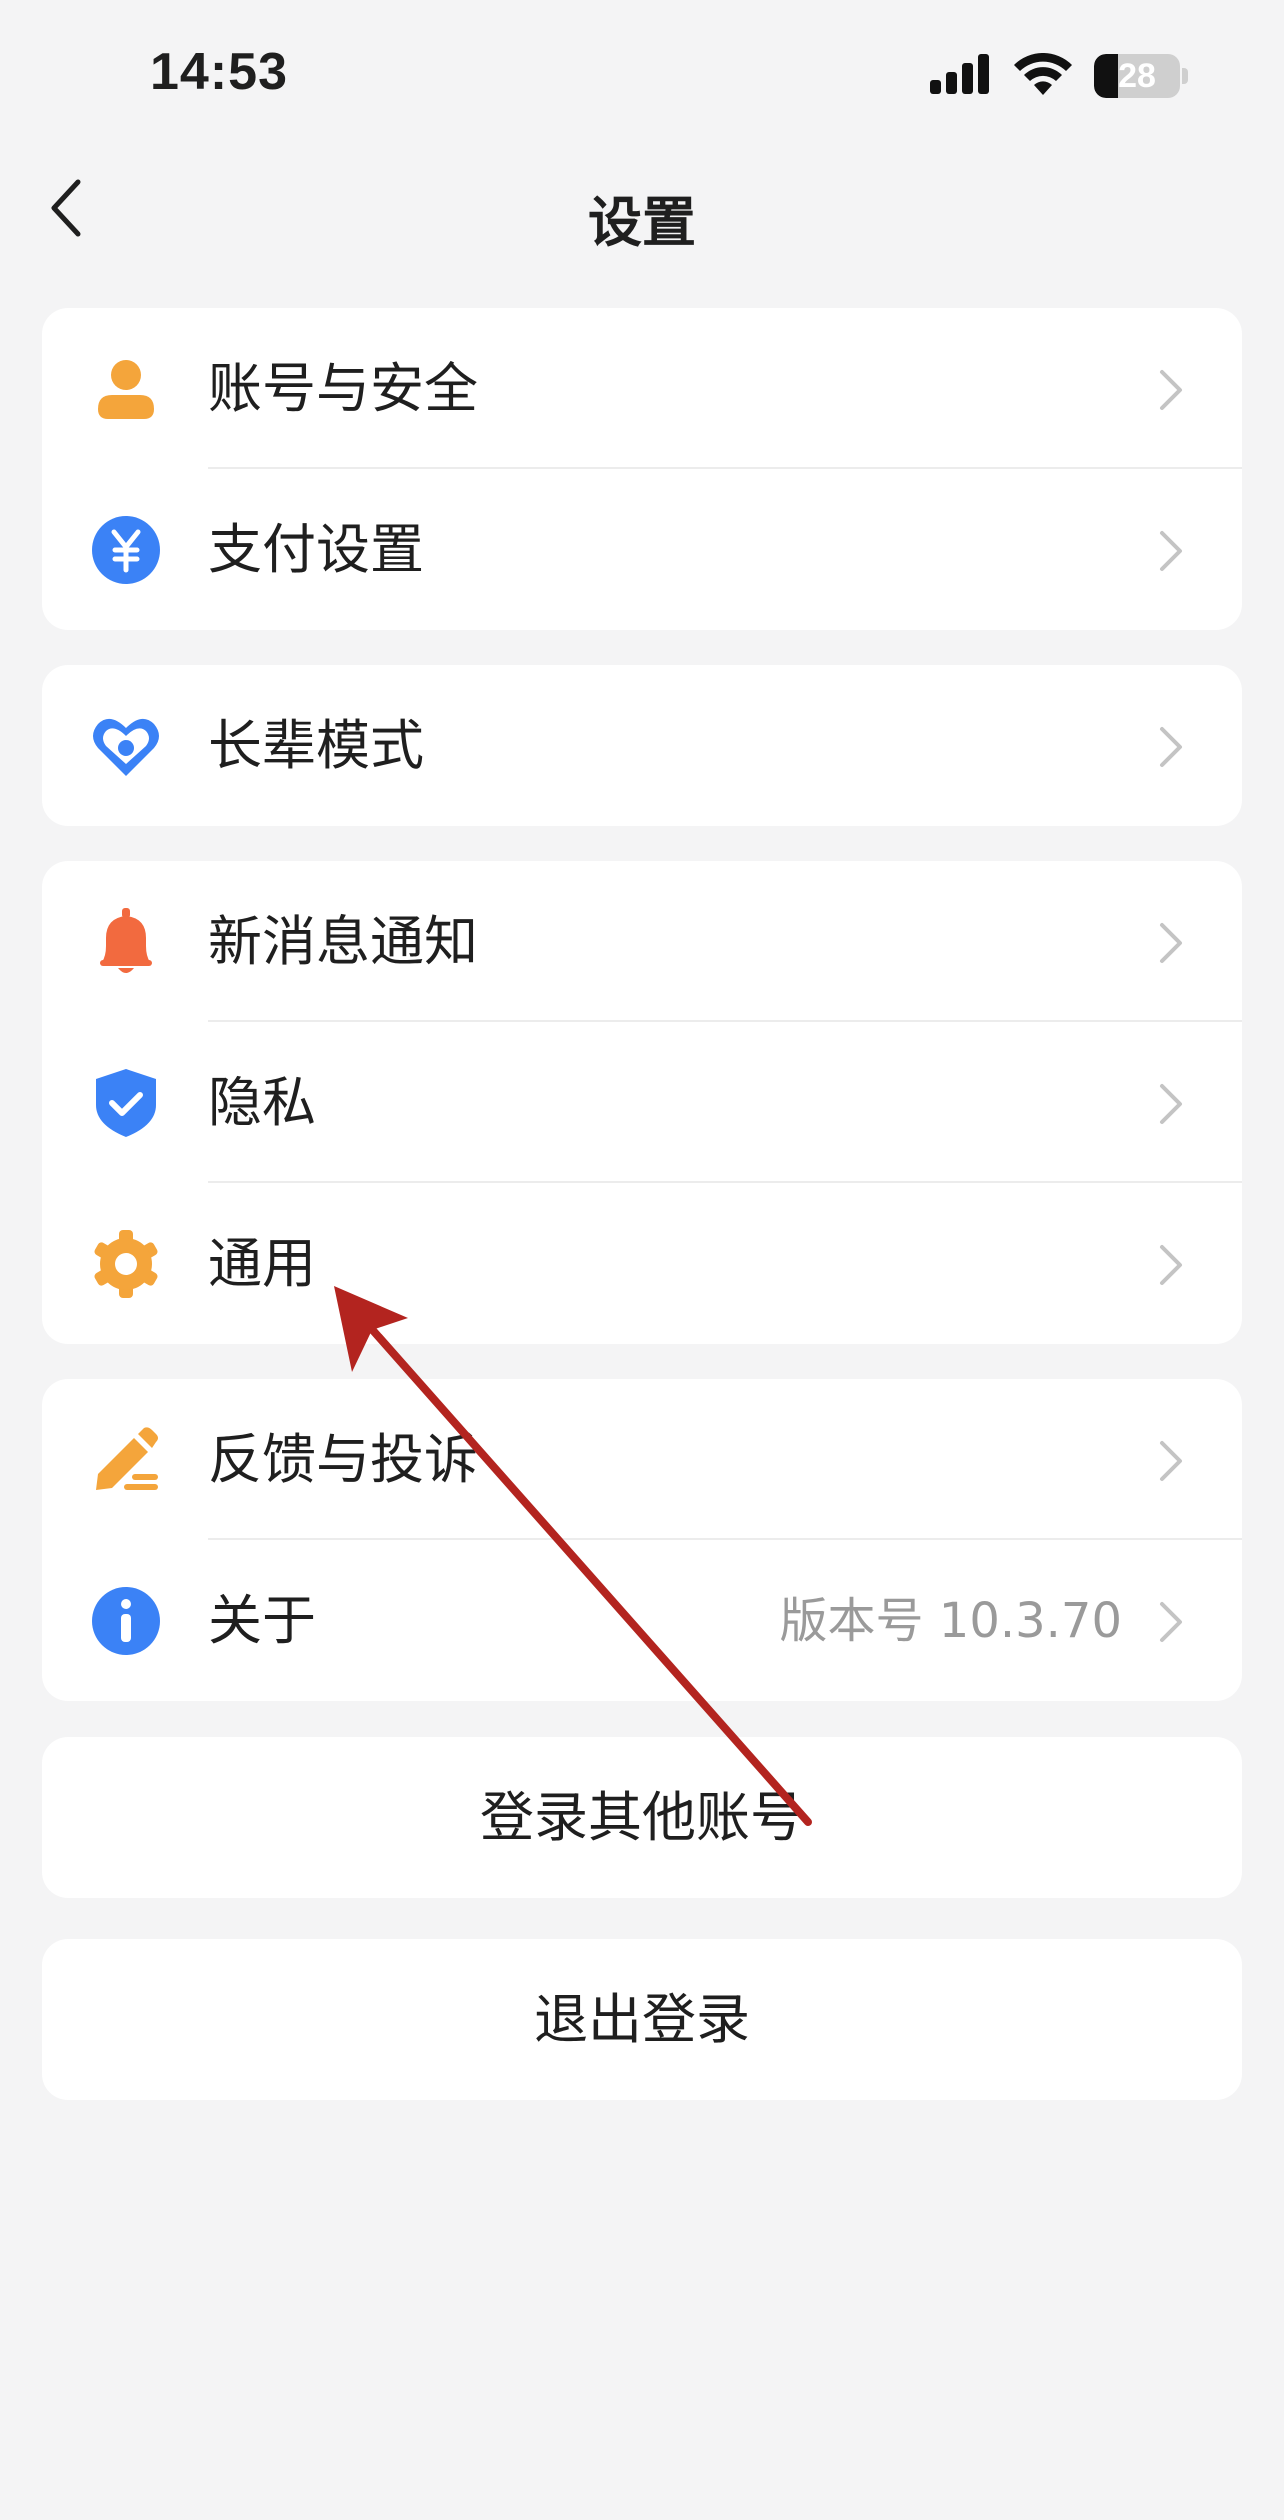 This screenshot has width=1284, height=2520. Describe the element at coordinates (642, 941) in the screenshot. I see `settings-item-notifications: 新消息通知` at that location.